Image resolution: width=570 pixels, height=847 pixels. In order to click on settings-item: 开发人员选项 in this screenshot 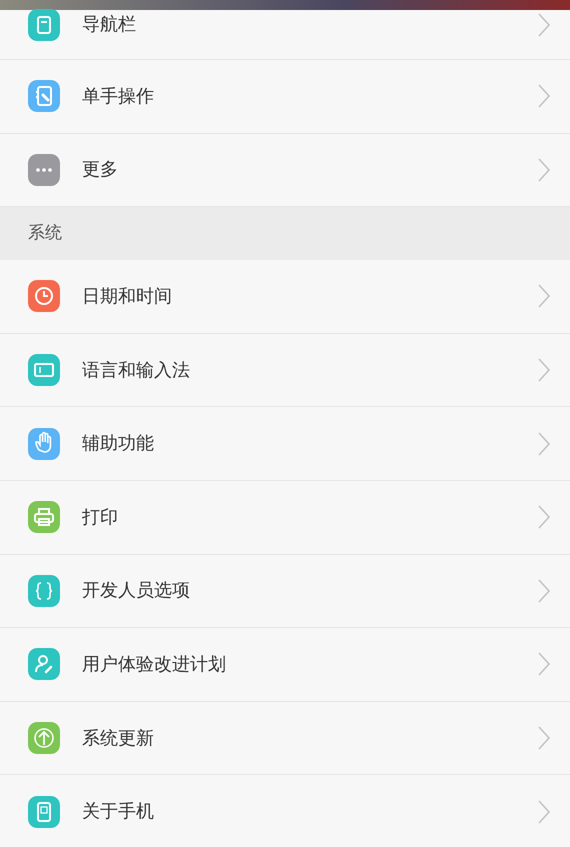, I will do `click(285, 591)`.